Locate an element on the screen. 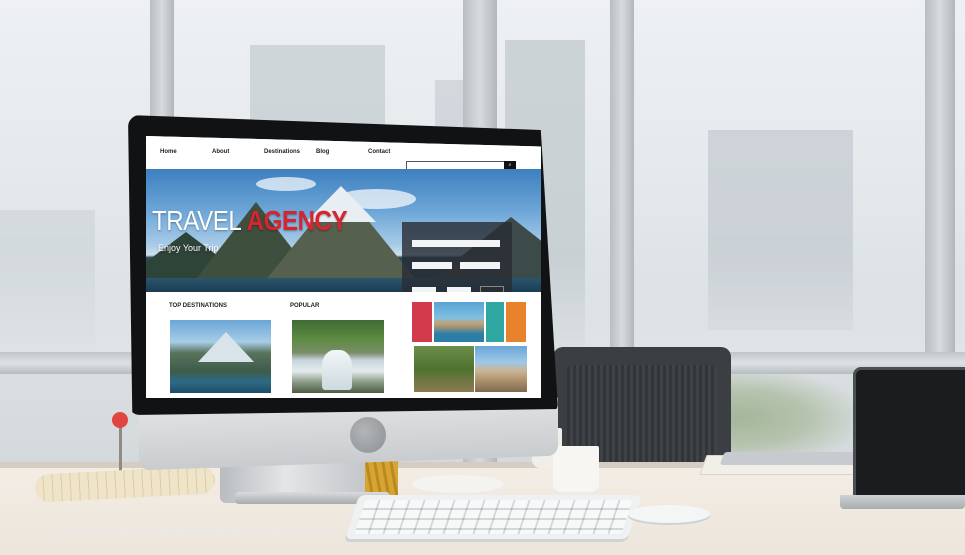 The height and width of the screenshot is (555, 965). hero-subtitle: Enjoy Your Trip is located at coordinates (188, 248).